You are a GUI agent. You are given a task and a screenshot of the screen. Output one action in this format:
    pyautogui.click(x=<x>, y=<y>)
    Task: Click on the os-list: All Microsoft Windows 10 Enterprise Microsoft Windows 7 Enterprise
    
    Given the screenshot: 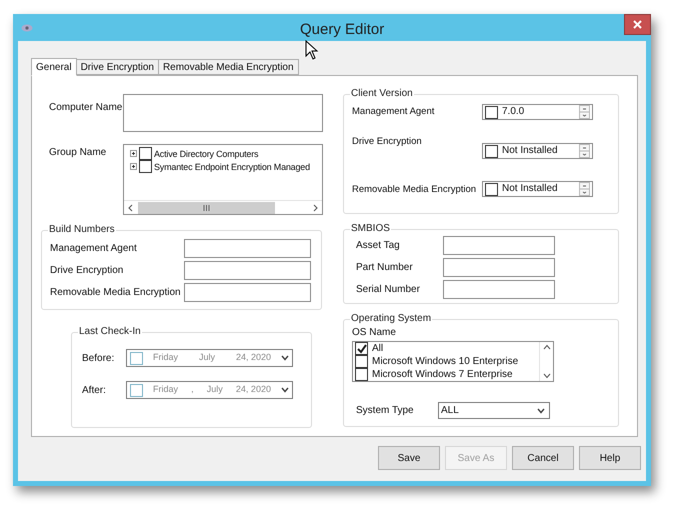 What is the action you would take?
    pyautogui.click(x=453, y=361)
    